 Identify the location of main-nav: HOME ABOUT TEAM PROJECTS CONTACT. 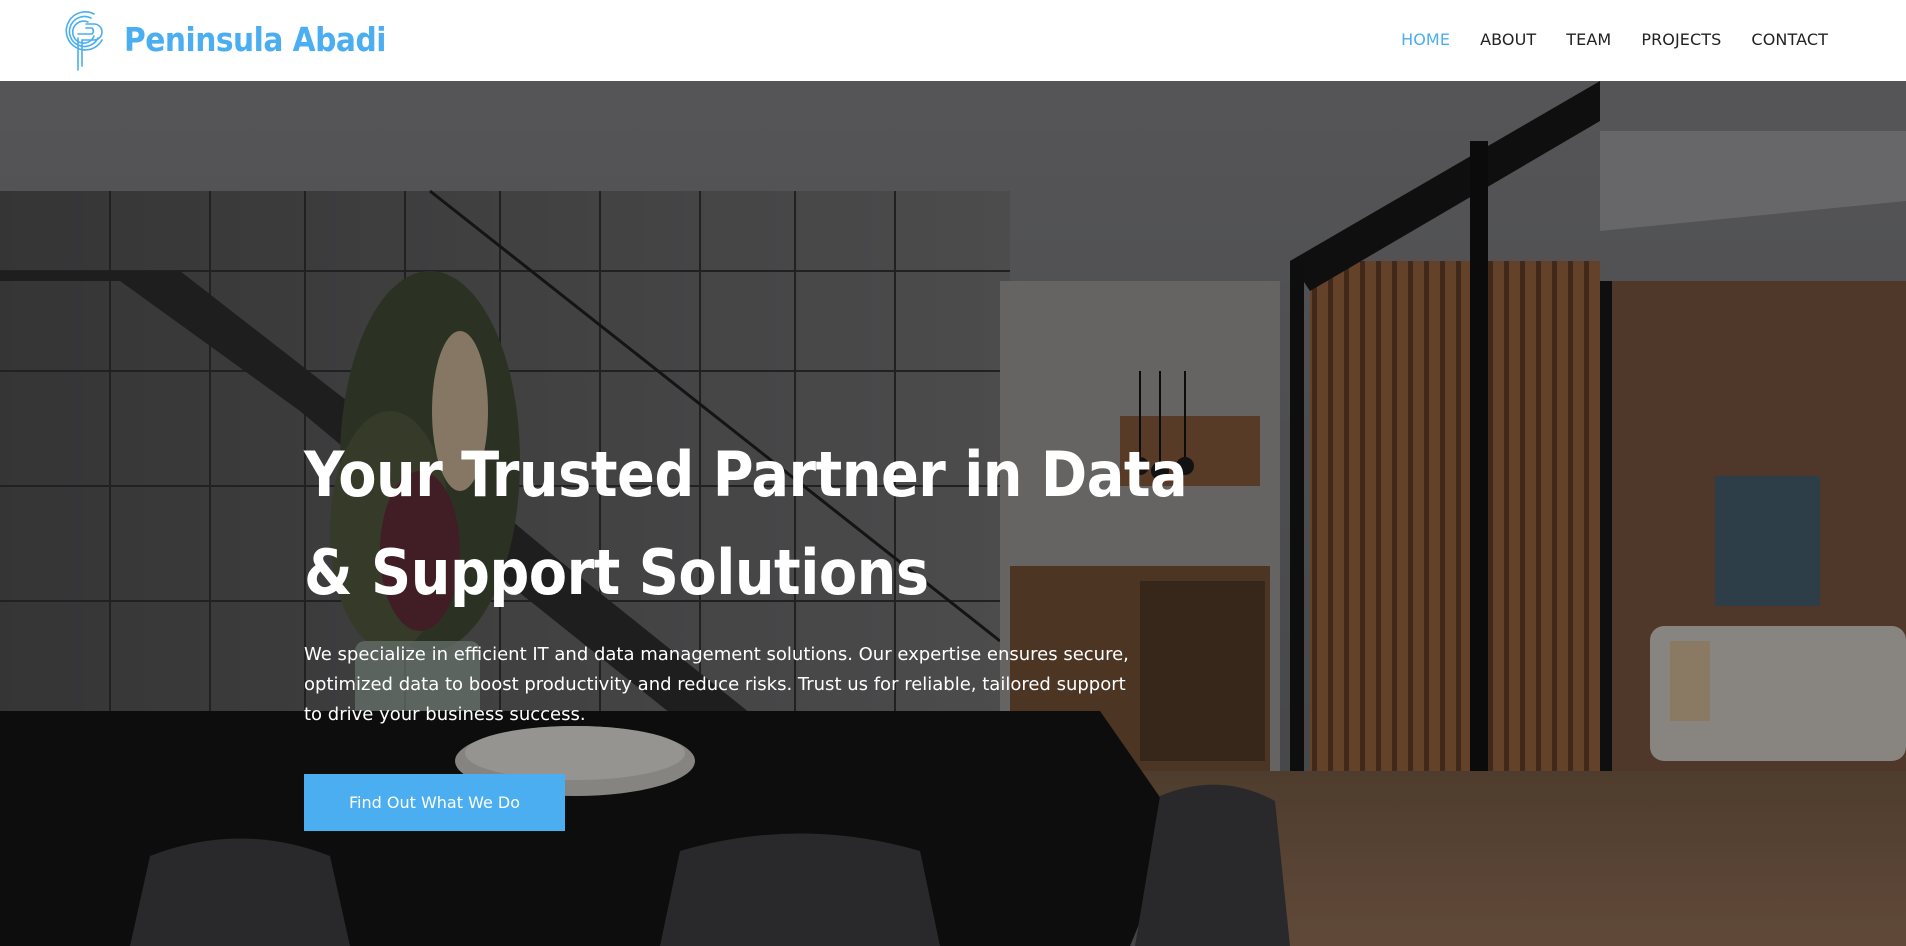
(1614, 39).